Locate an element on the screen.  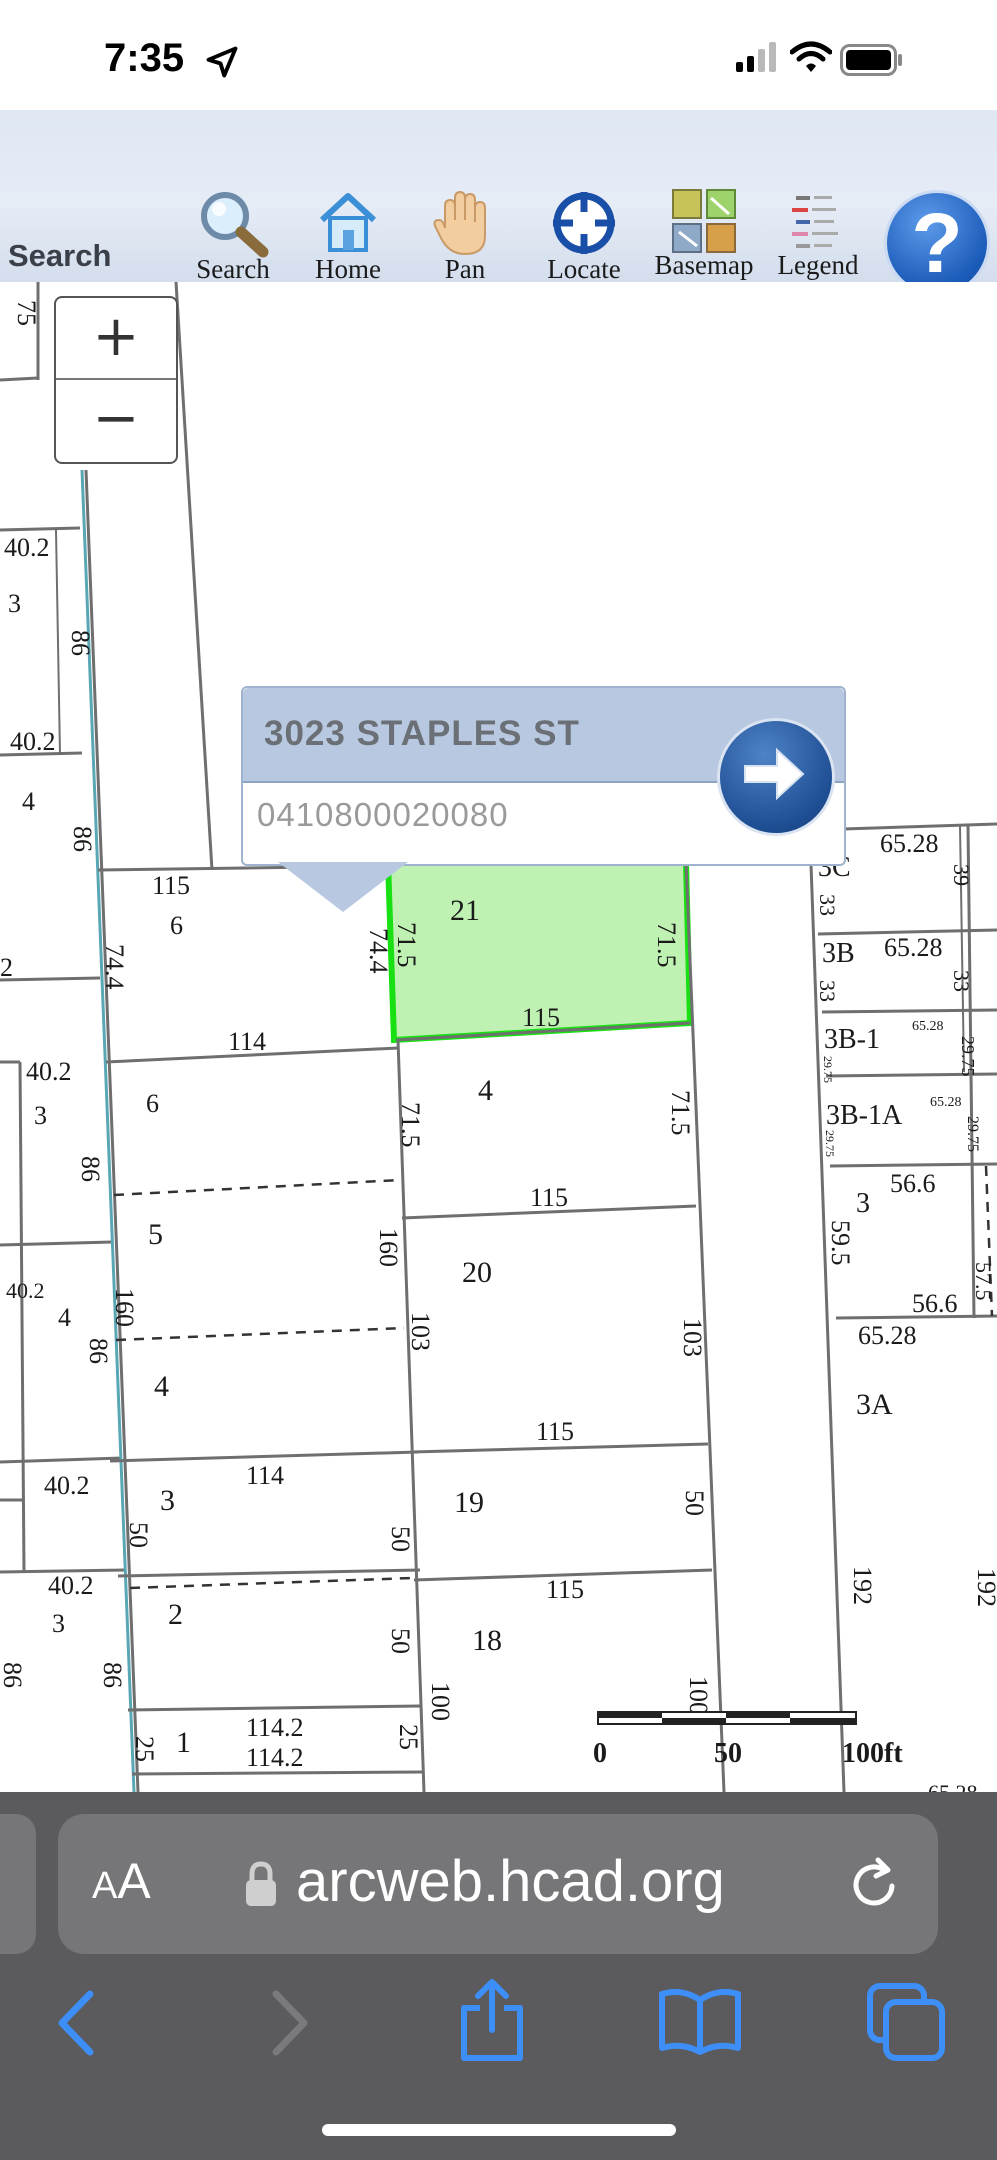
toolbar-title: Search is located at coordinates (60, 255).